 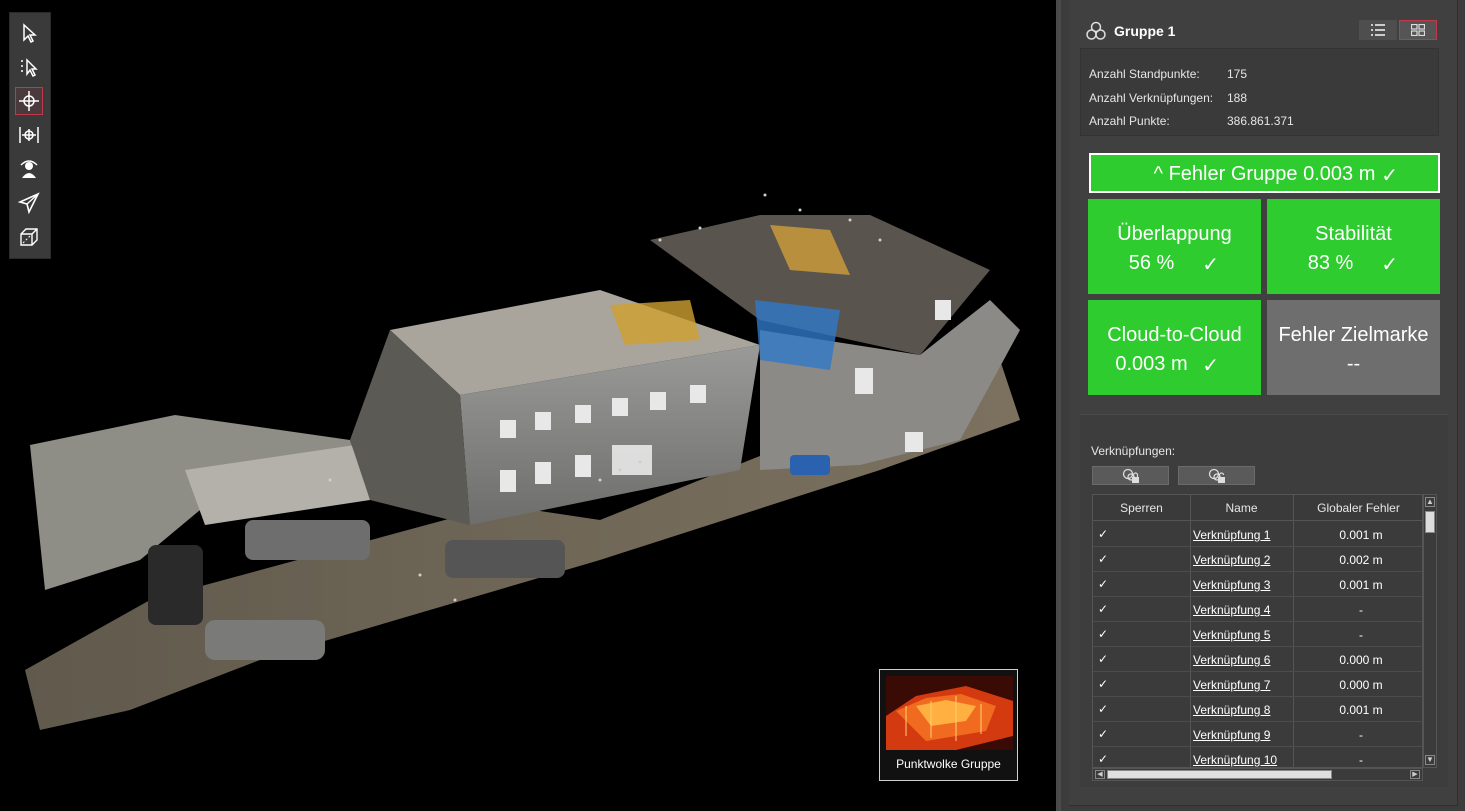 I want to click on table-row: ✓ Verknüpfung 4 -, so click(x=1257, y=609).